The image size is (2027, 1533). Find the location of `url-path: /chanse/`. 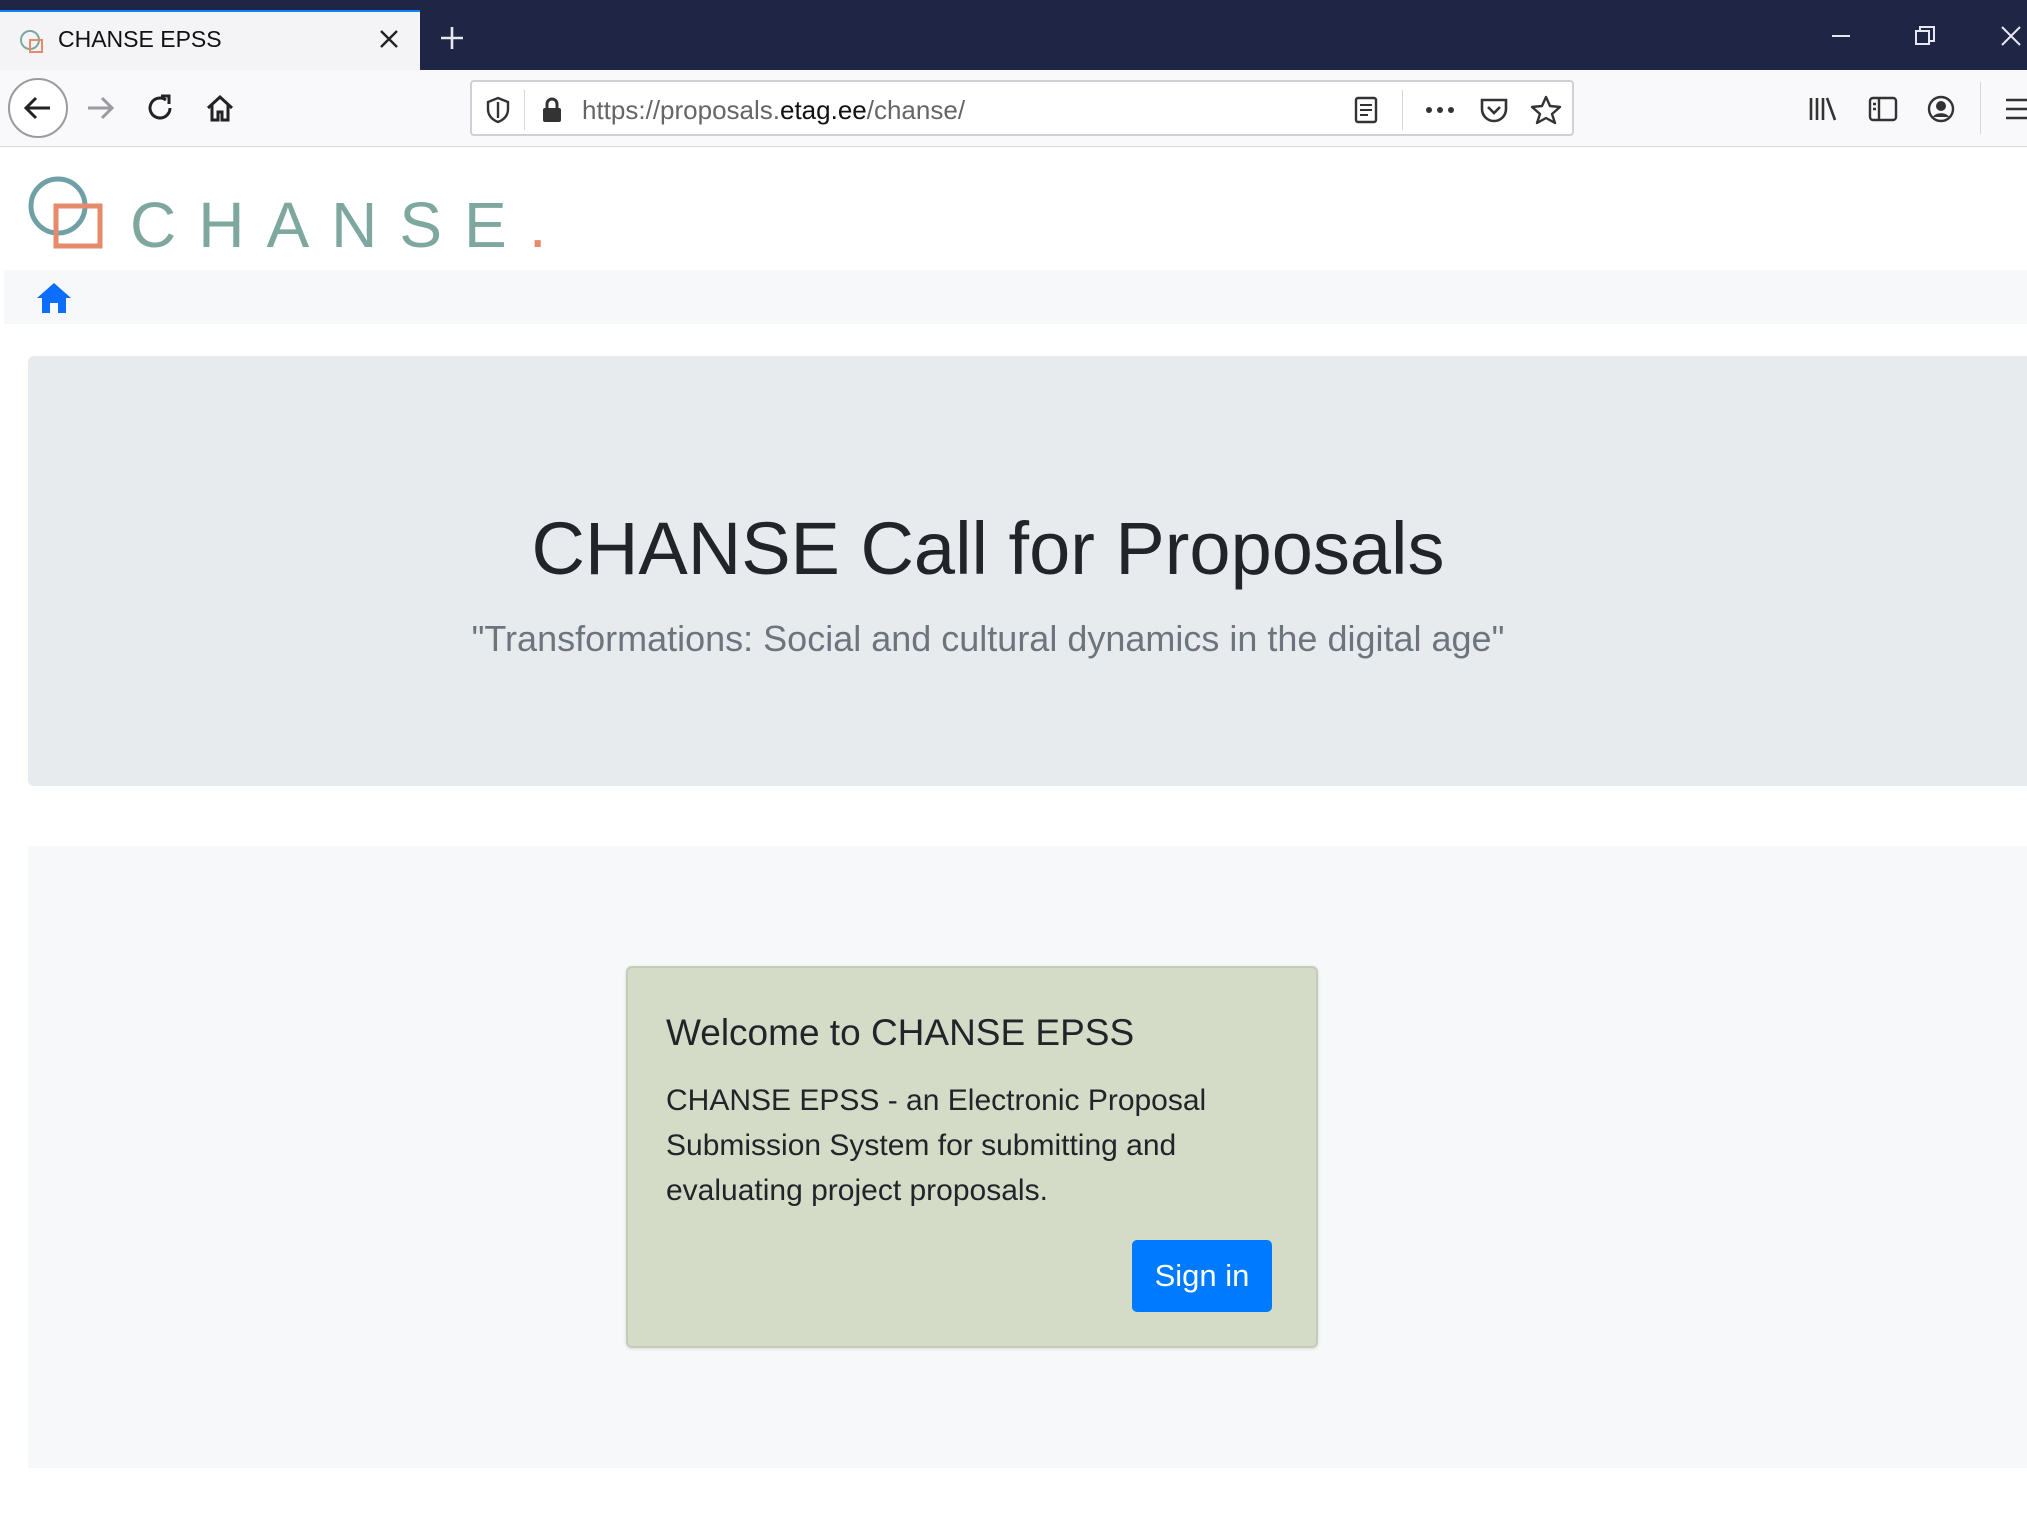

url-path: /chanse/ is located at coordinates (916, 110).